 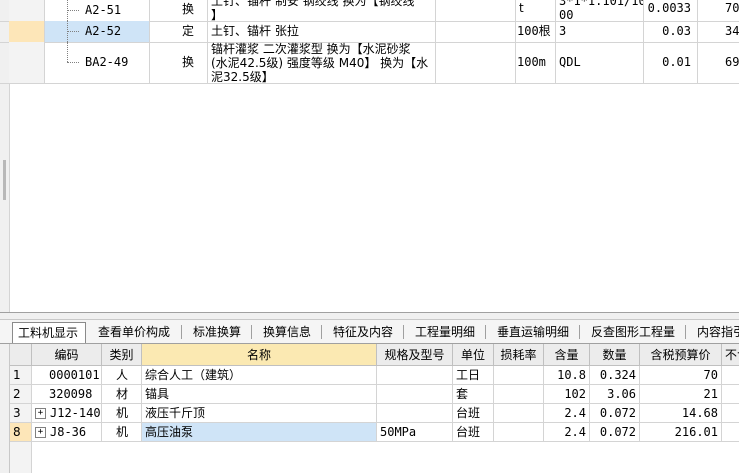 I want to click on tree-cell: BA2-49, so click(x=97, y=62).